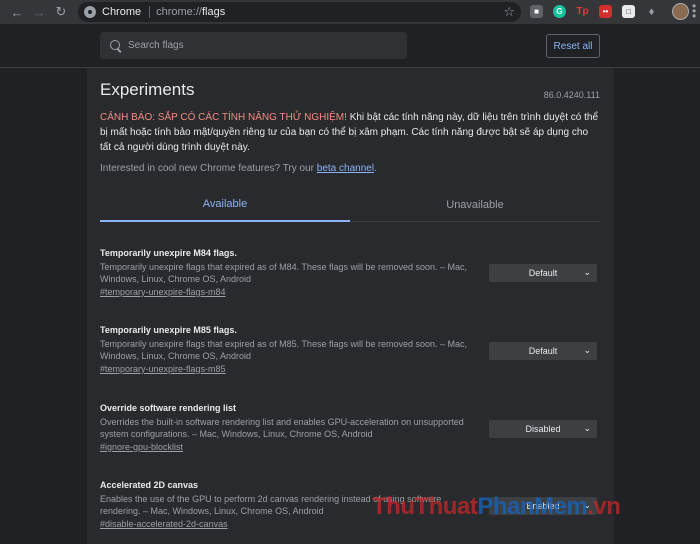  I want to click on shield-extension-icon: ■, so click(536, 11).